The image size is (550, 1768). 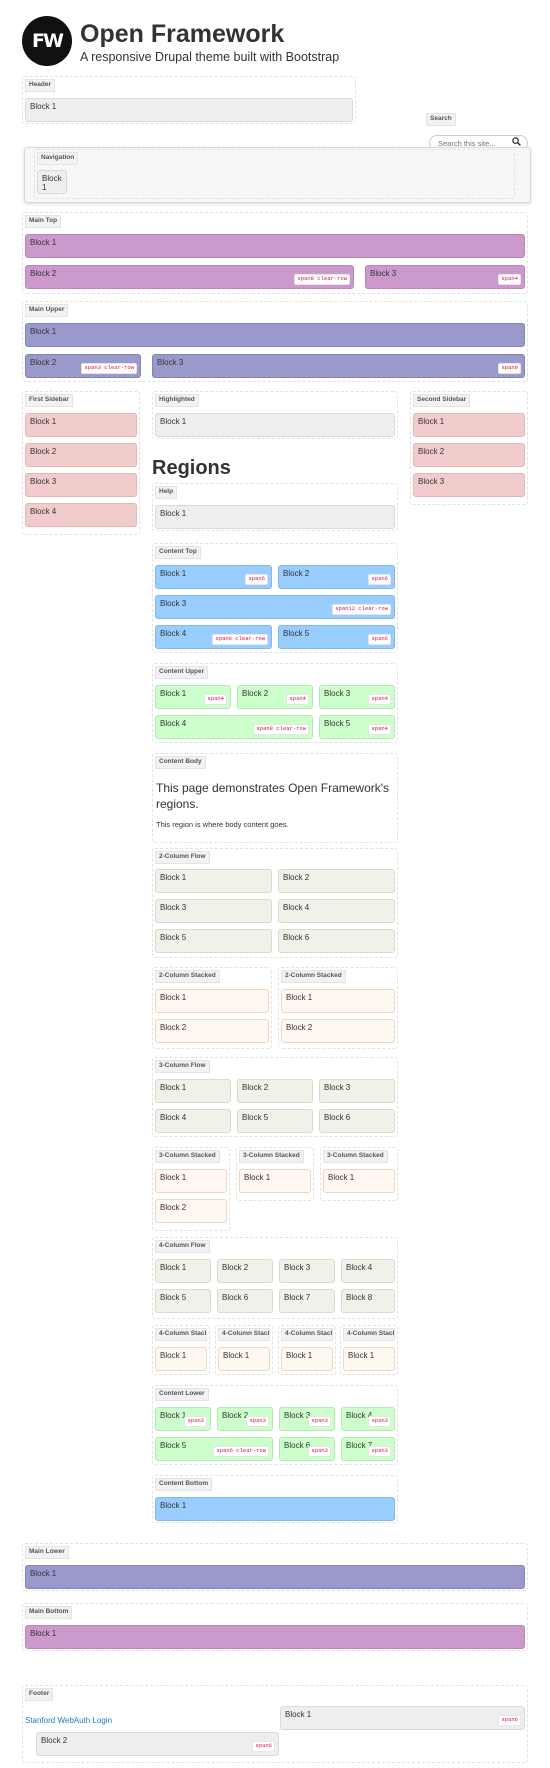 What do you see at coordinates (442, 400) in the screenshot?
I see `region-label: Second Sidebar` at bounding box center [442, 400].